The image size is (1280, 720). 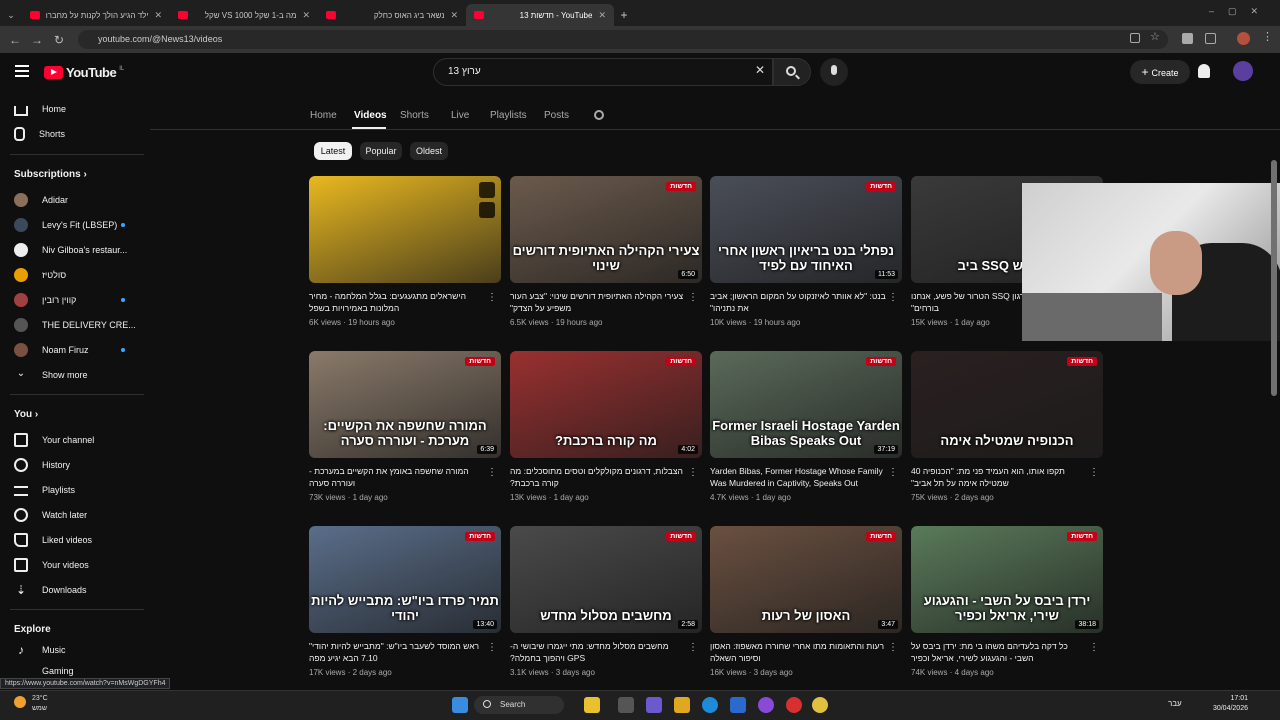 I want to click on video-thumbnail: חדשות הכנופיה שמטילה אימה, so click(x=1007, y=404).